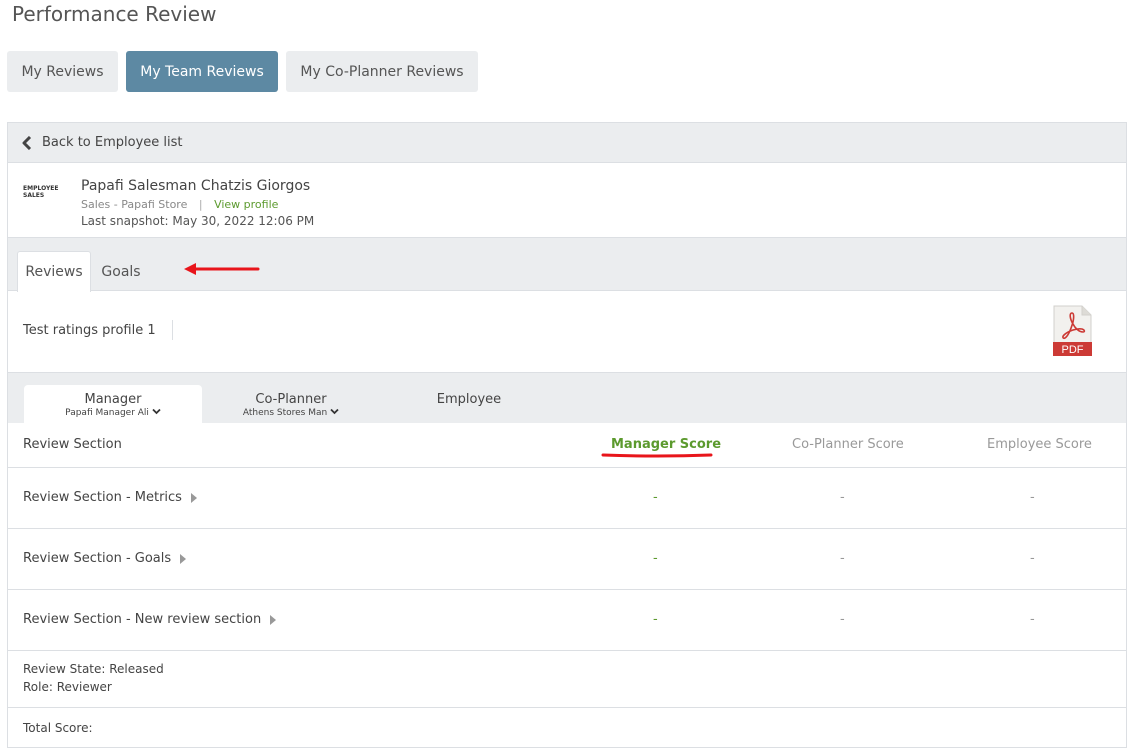 The image size is (1133, 754). What do you see at coordinates (27, 142) in the screenshot?
I see `chevron-left-icon` at bounding box center [27, 142].